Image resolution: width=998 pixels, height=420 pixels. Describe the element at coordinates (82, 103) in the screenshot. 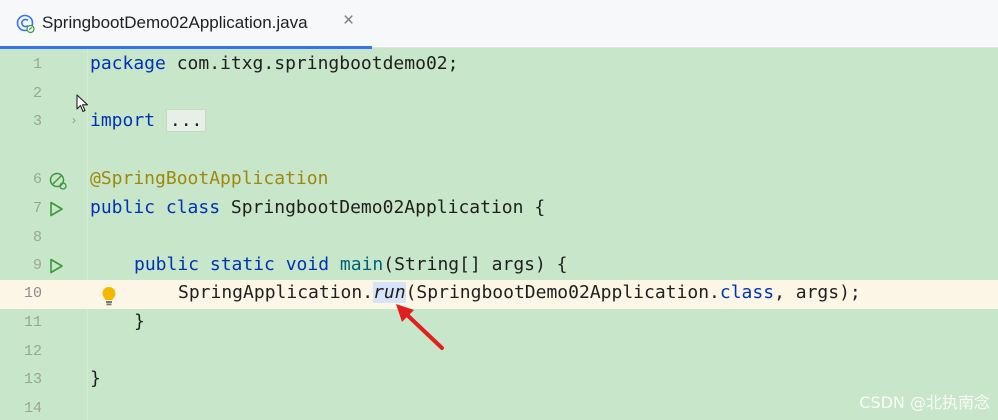

I see `mouse-cursor-icon` at that location.